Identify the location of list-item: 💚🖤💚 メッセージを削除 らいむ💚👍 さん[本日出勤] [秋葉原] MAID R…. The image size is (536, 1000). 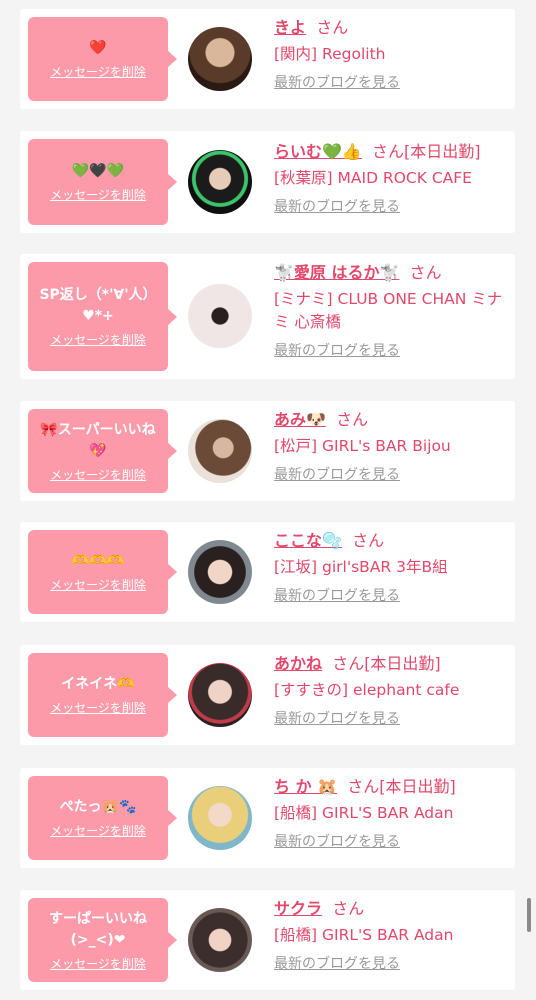
(267, 182).